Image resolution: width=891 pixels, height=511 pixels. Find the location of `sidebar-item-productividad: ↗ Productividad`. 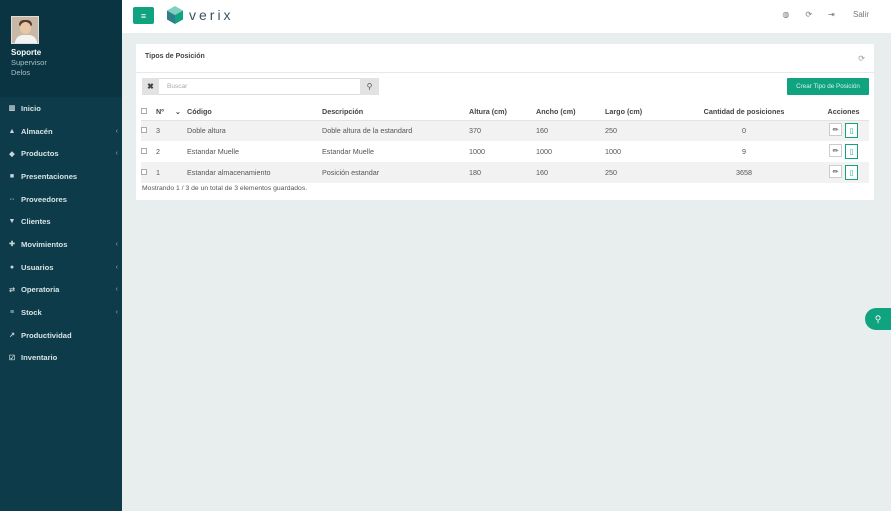

sidebar-item-productividad: ↗ Productividad is located at coordinates (61, 335).